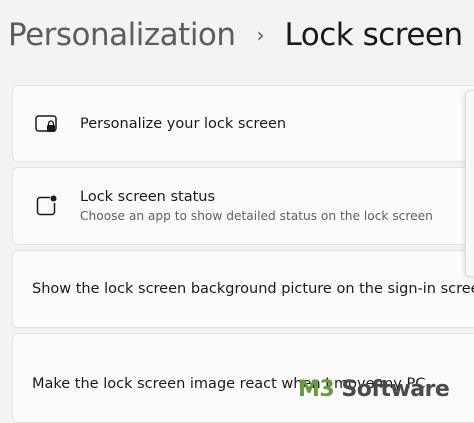 The height and width of the screenshot is (423, 474). Describe the element at coordinates (260, 35) in the screenshot. I see `chevron-right-icon: ›` at that location.